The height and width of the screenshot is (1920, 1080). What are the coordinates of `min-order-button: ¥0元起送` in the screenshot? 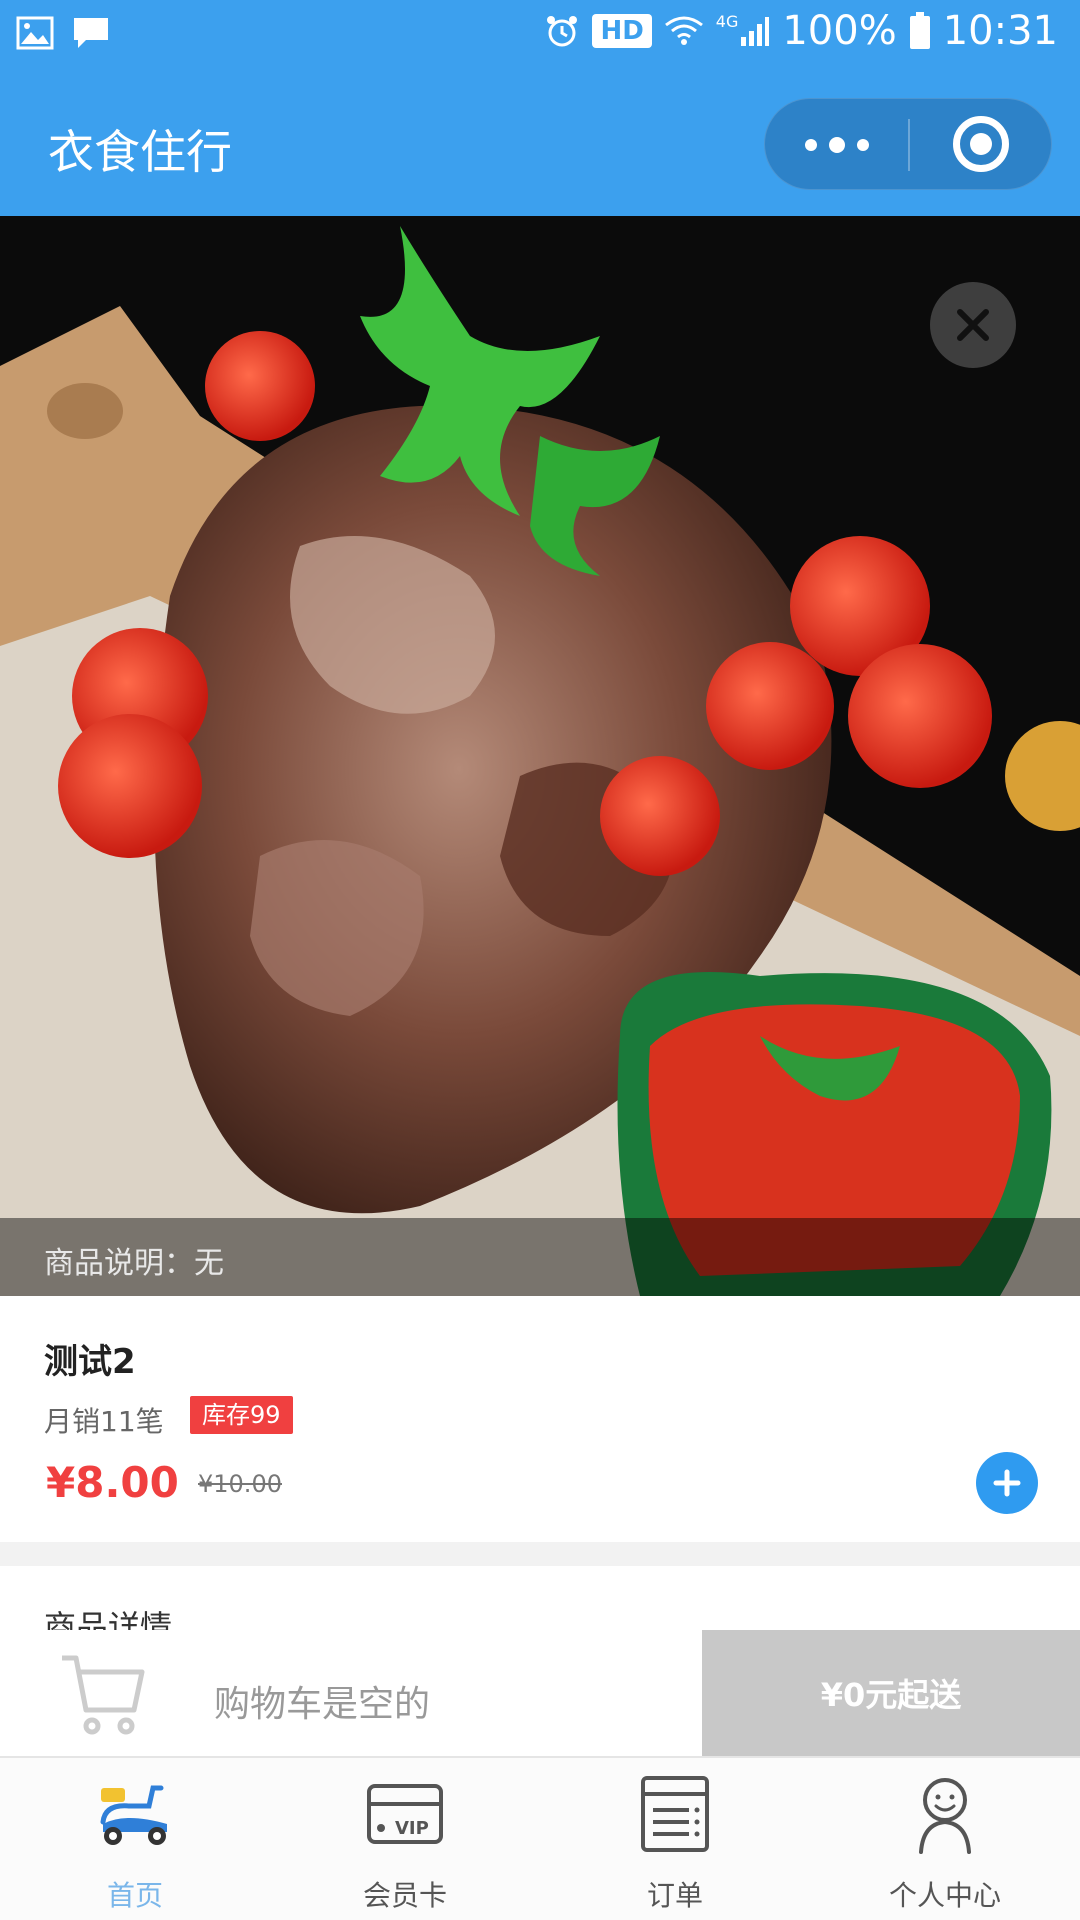 It's located at (891, 1693).